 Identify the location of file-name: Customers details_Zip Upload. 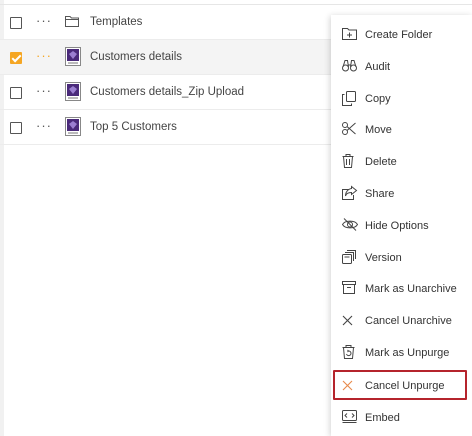
(167, 92).